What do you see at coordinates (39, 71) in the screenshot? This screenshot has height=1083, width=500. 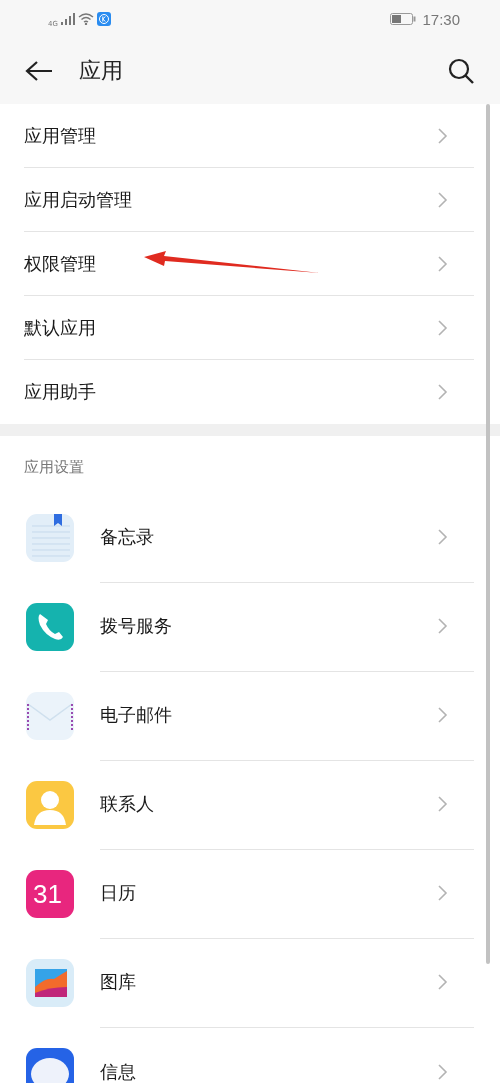 I see `back-icon` at bounding box center [39, 71].